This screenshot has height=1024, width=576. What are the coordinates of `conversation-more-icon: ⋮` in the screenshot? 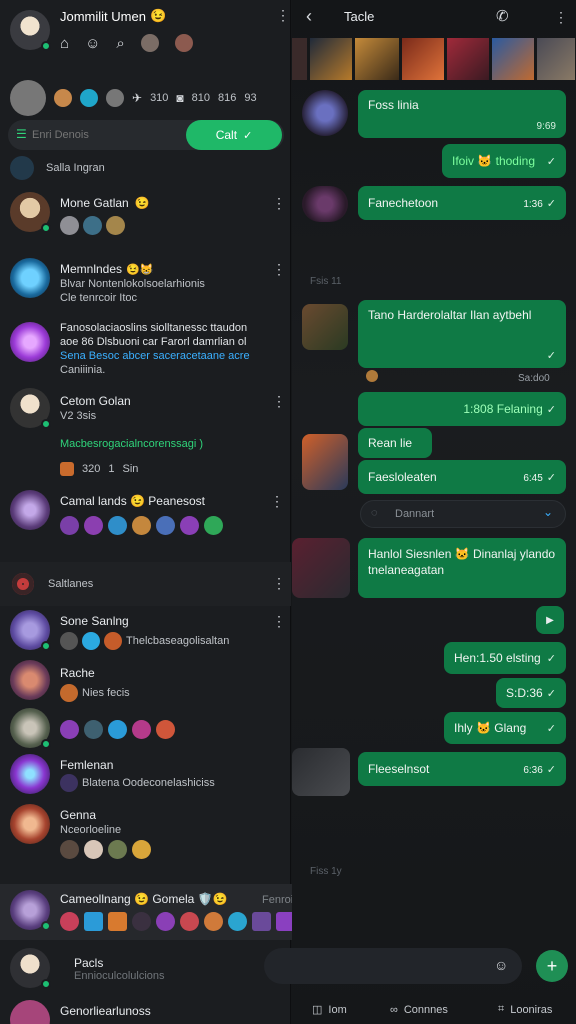 It's located at (561, 17).